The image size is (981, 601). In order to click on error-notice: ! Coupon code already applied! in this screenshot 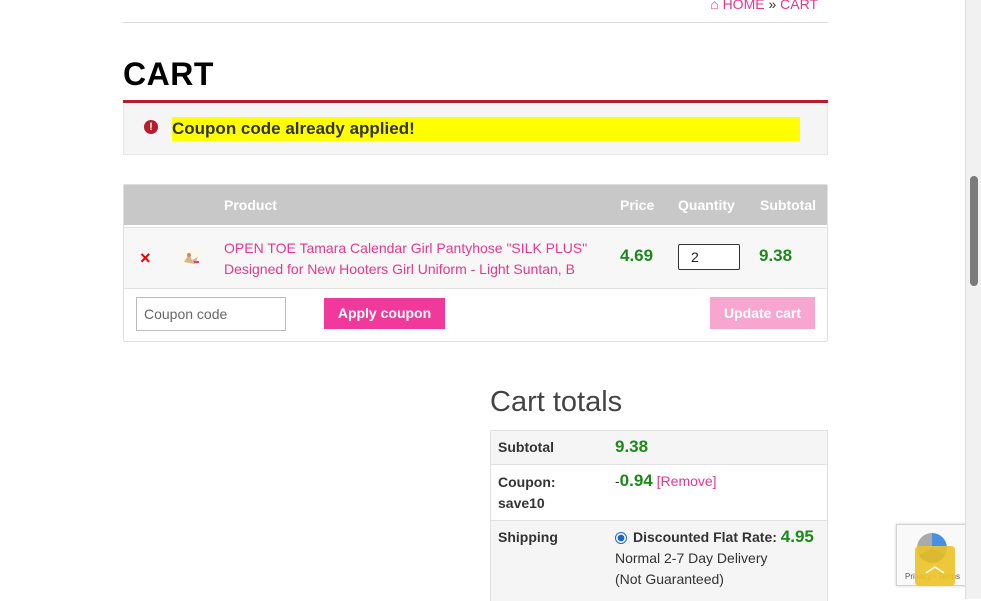, I will do `click(475, 129)`.